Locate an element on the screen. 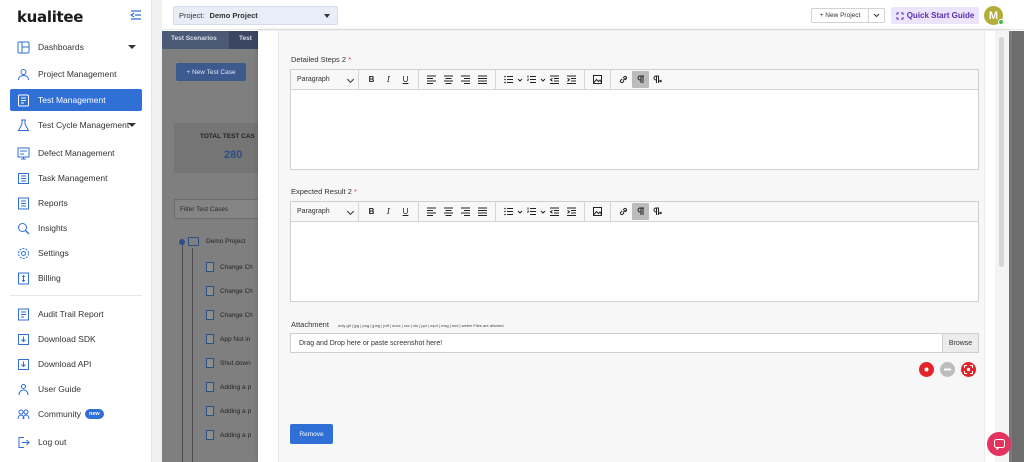 The image size is (1024, 462). expected-result-editor: Paragraph B I U is located at coordinates (634, 251).